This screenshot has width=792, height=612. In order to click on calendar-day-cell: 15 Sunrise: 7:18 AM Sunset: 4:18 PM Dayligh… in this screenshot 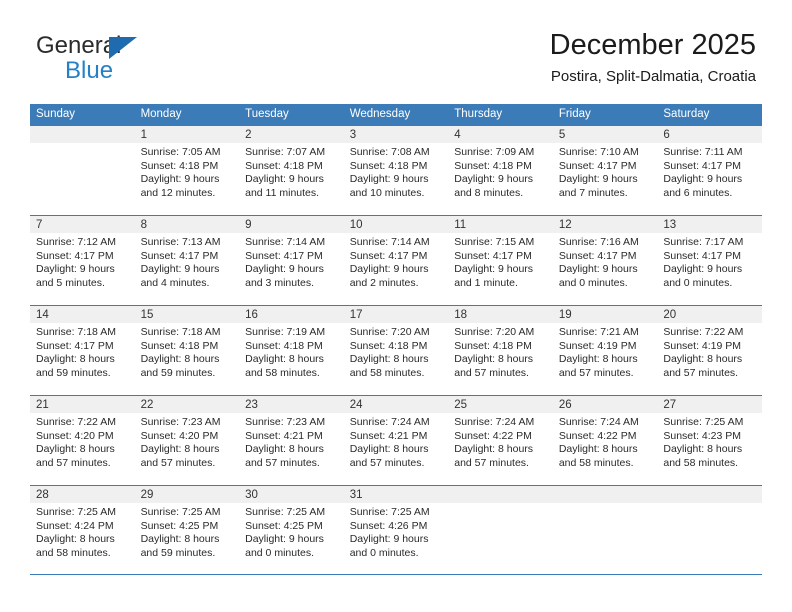, I will do `click(187, 350)`.